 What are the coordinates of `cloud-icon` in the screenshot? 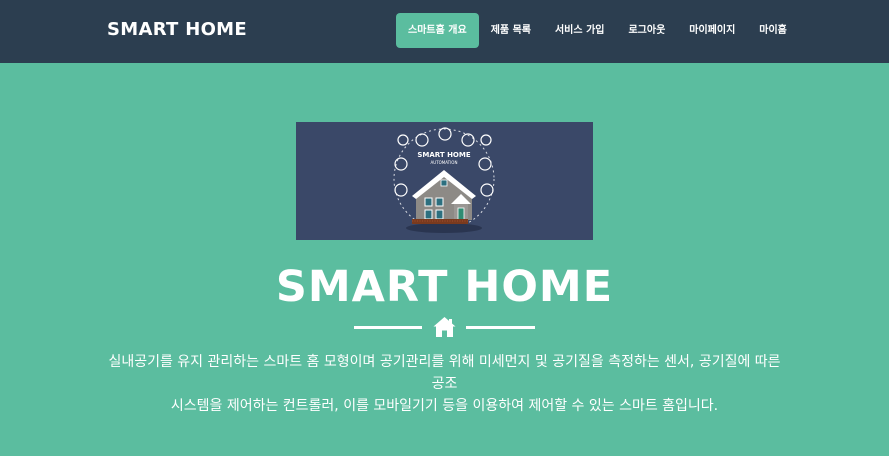 It's located at (422, 140).